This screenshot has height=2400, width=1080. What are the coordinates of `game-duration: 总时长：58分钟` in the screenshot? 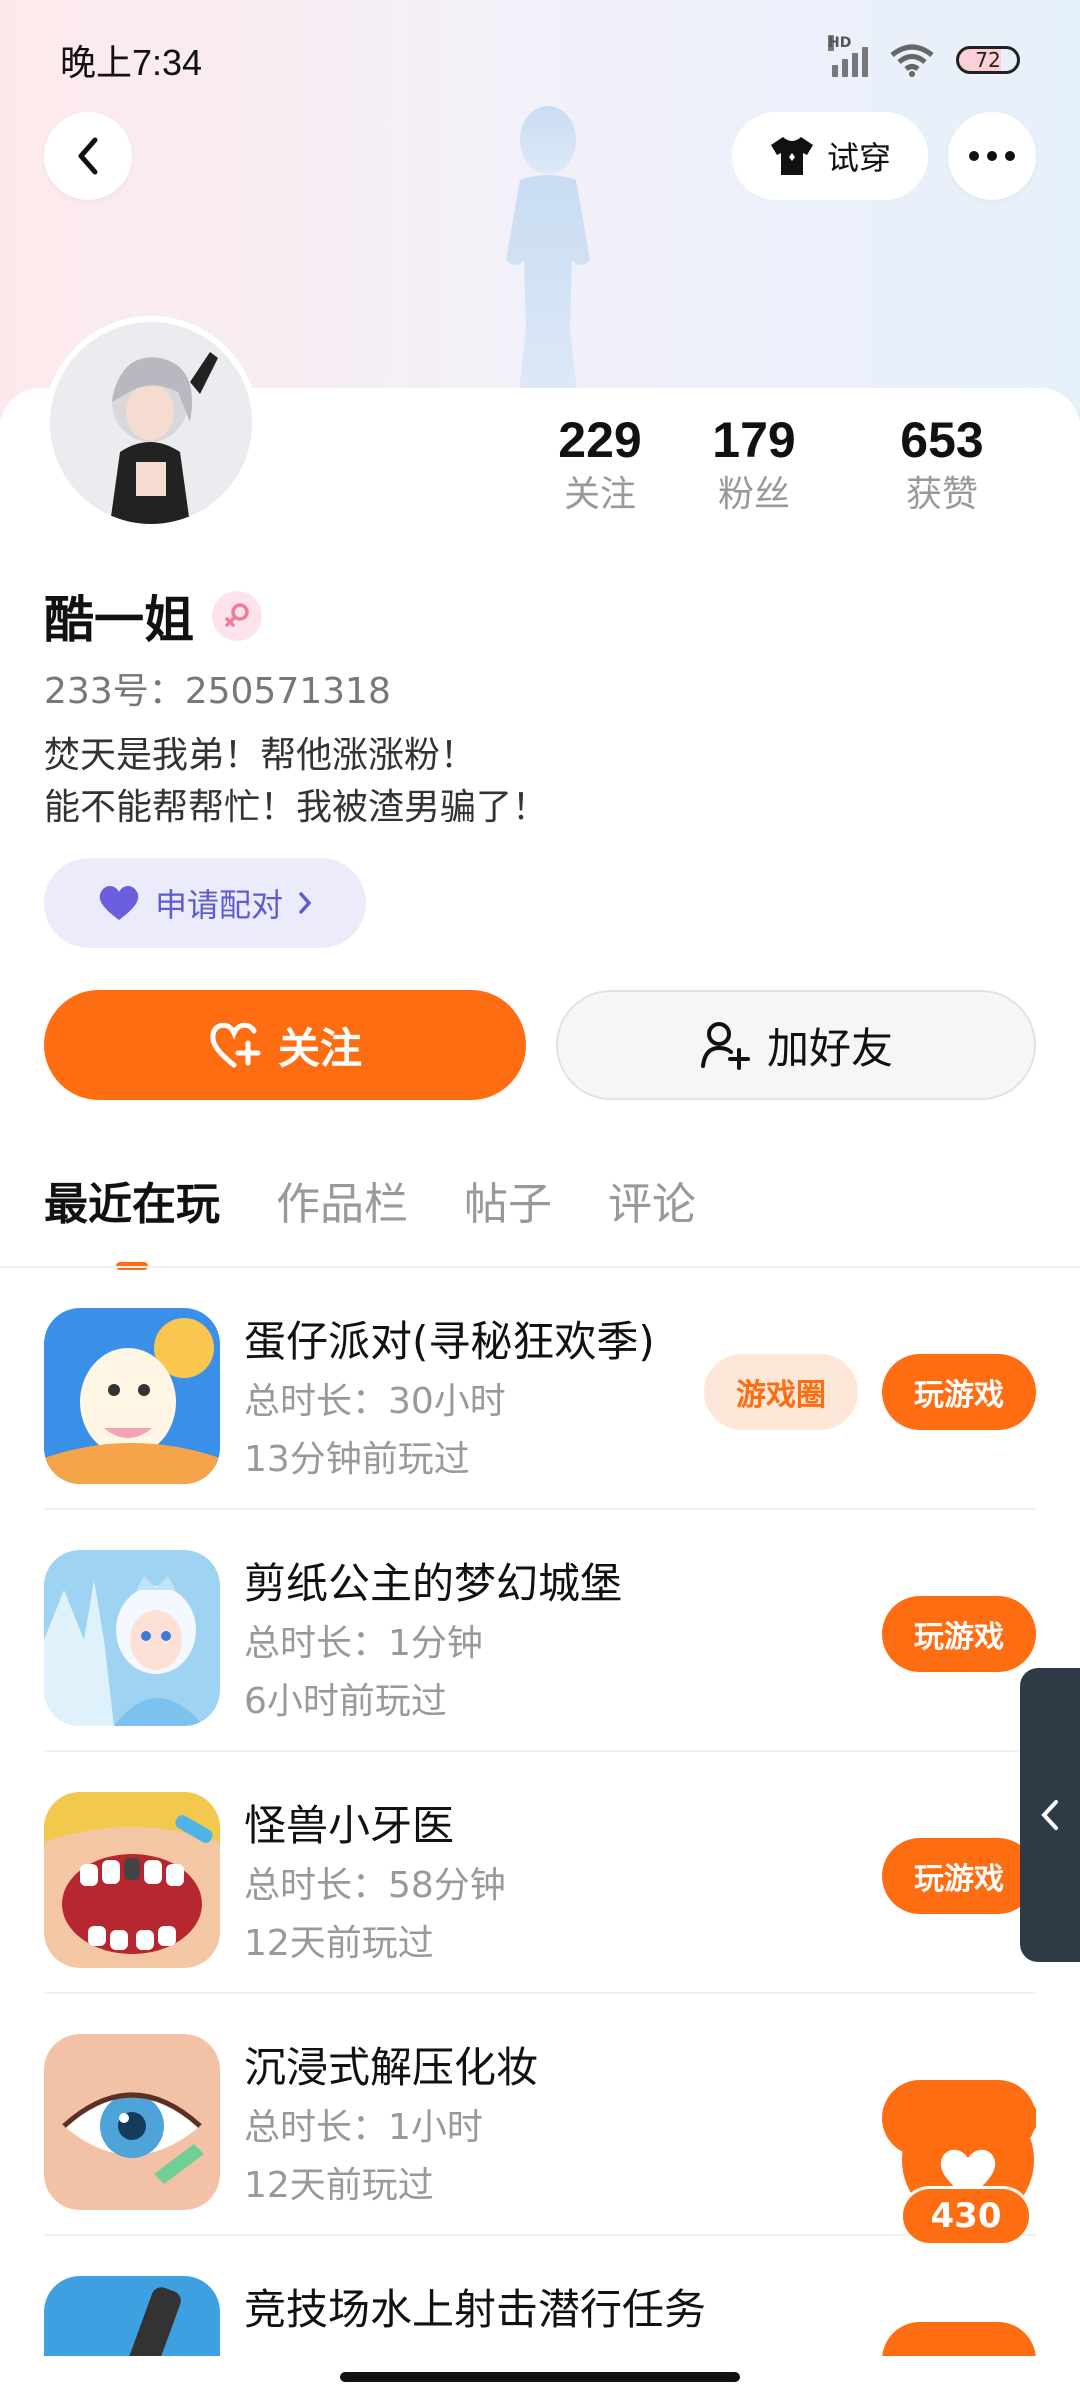 It's located at (375, 1885).